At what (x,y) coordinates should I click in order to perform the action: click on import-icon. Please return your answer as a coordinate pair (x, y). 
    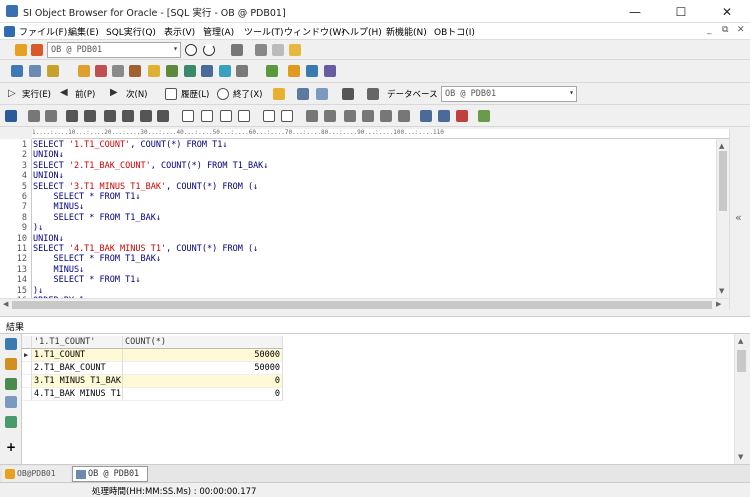
    Looking at the image, I should click on (294, 71).